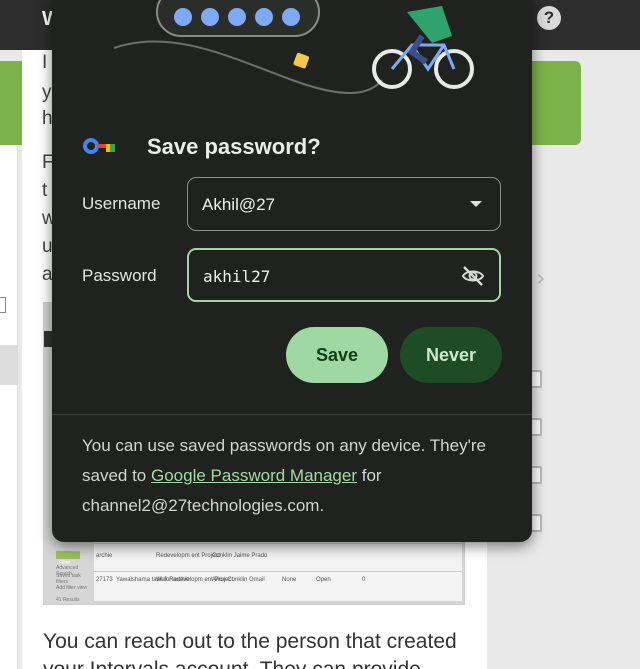  Describe the element at coordinates (121, 203) in the screenshot. I see `username-label: Username` at that location.